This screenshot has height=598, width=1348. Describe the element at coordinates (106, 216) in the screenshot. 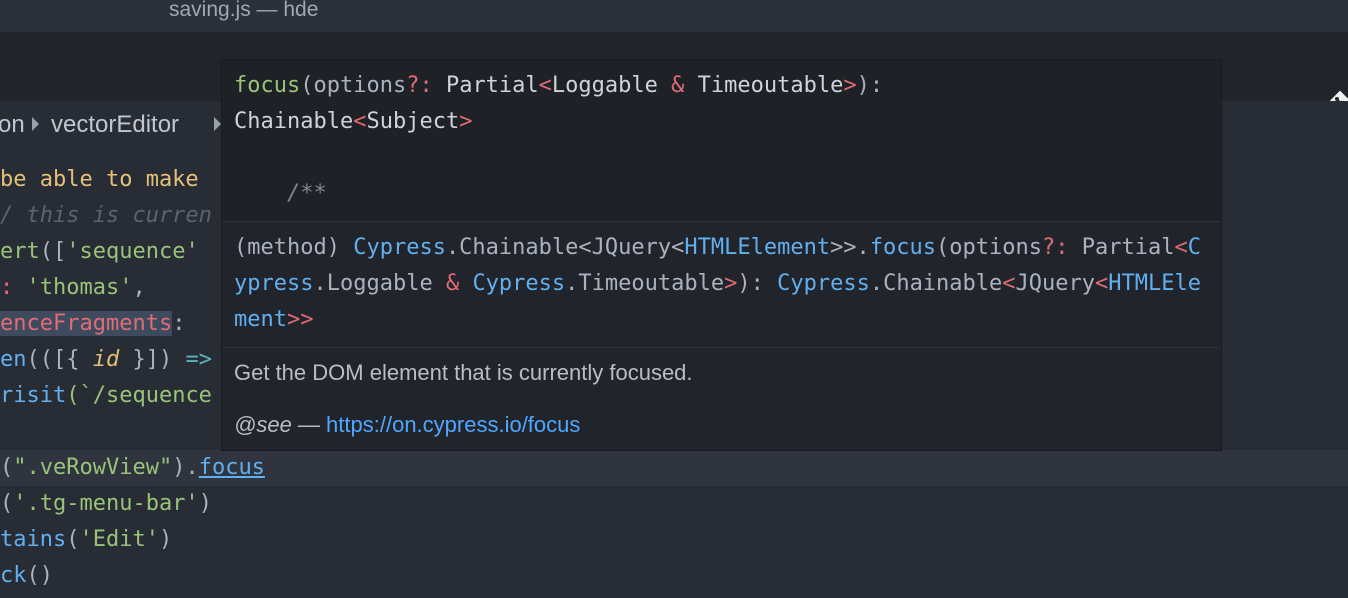

I see `code-line: / this is curren` at that location.